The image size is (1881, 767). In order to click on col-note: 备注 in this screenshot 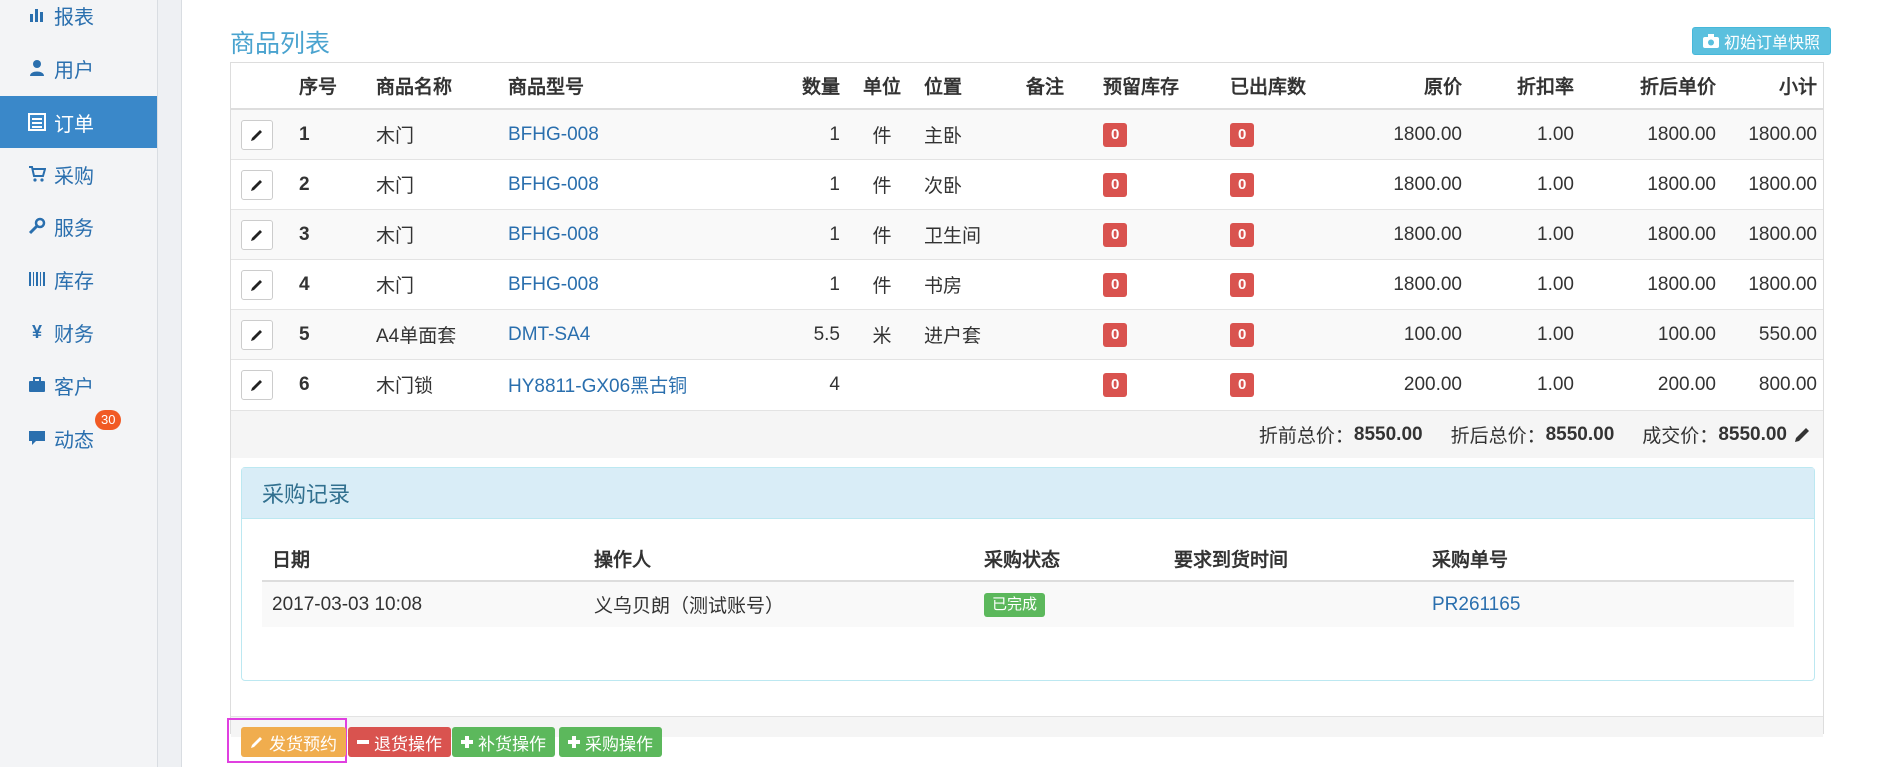, I will do `click(1058, 86)`.